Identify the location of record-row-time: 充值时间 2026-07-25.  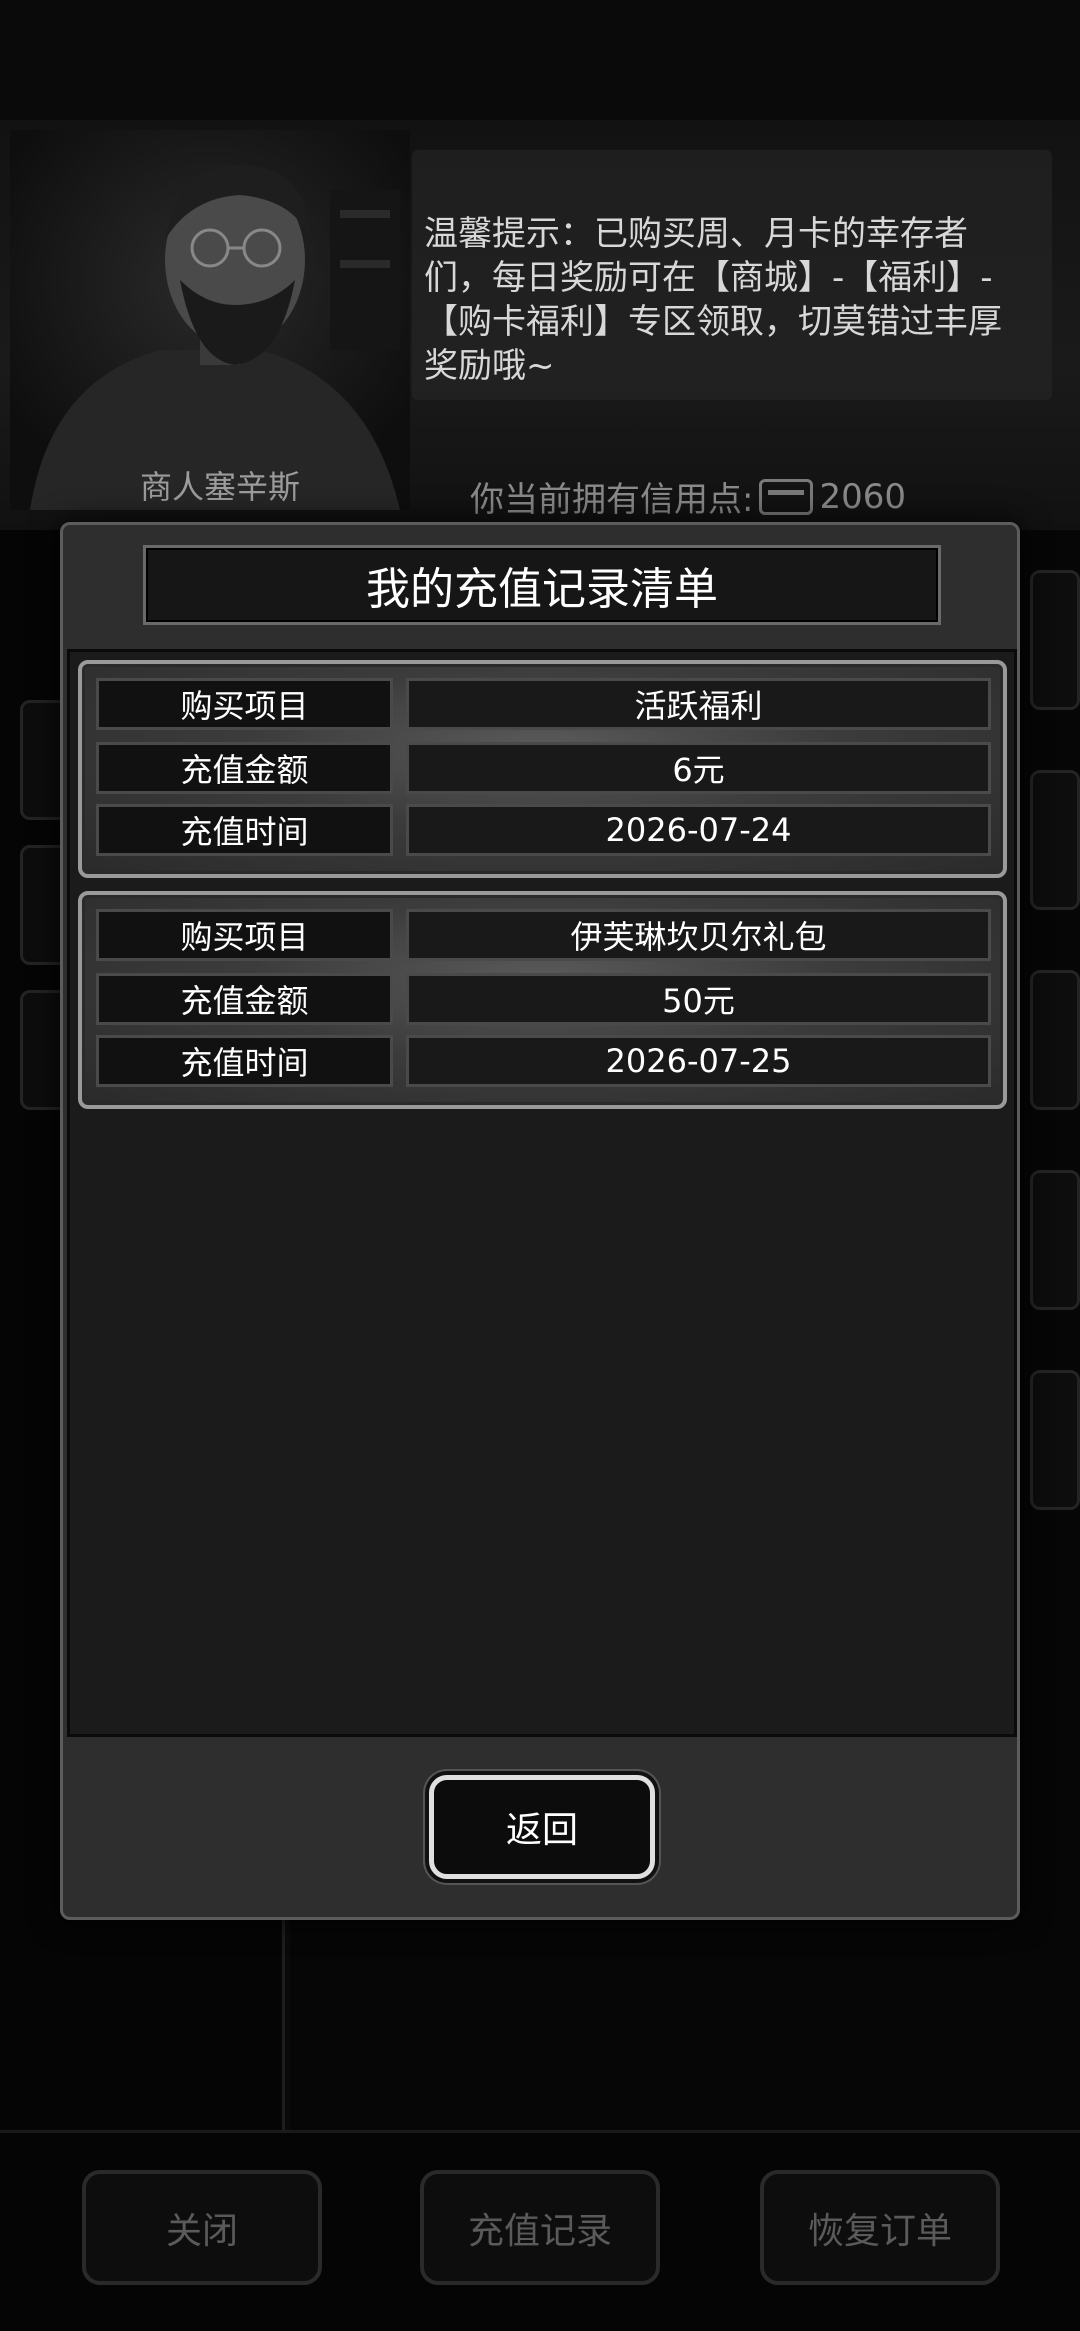
(543, 1061).